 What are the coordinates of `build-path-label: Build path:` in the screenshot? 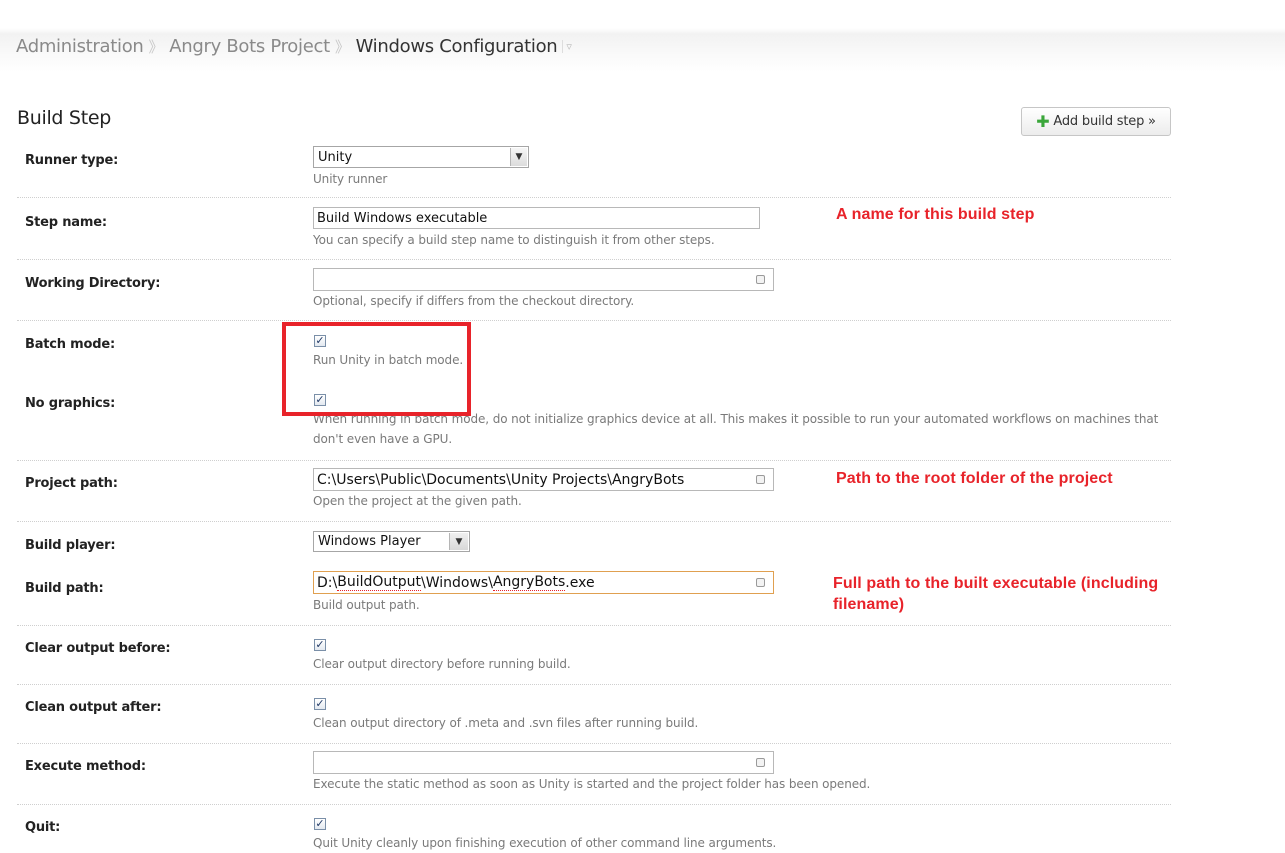 It's located at (64, 588).